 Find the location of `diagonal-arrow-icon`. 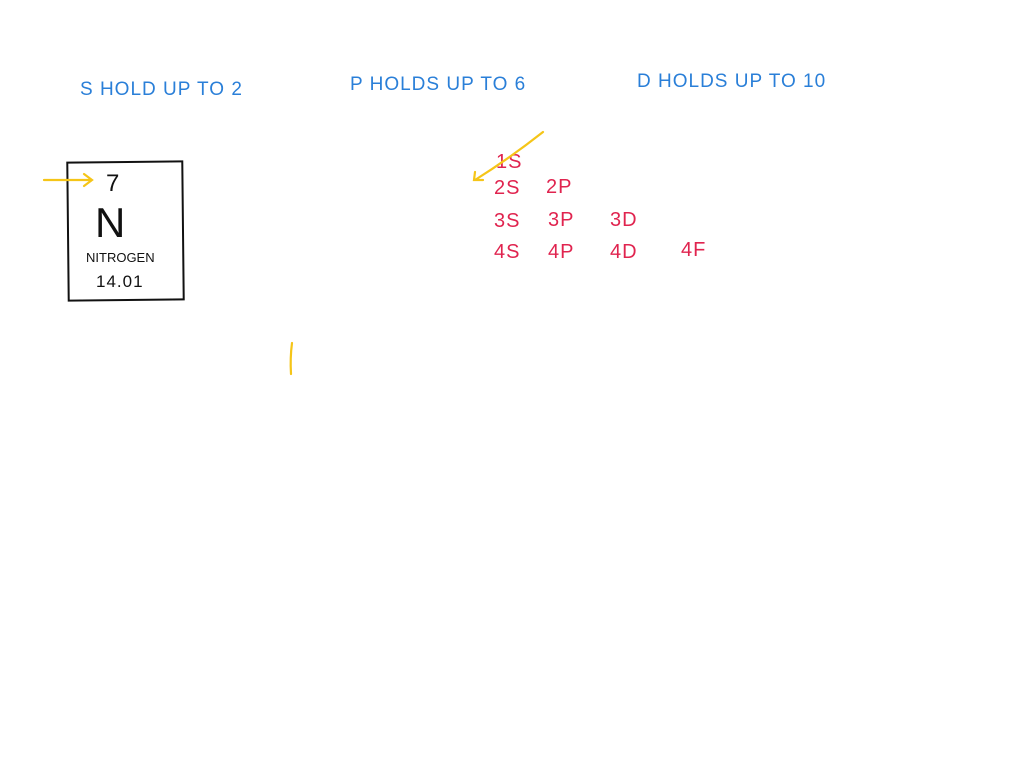

diagonal-arrow-icon is located at coordinates (508, 156).